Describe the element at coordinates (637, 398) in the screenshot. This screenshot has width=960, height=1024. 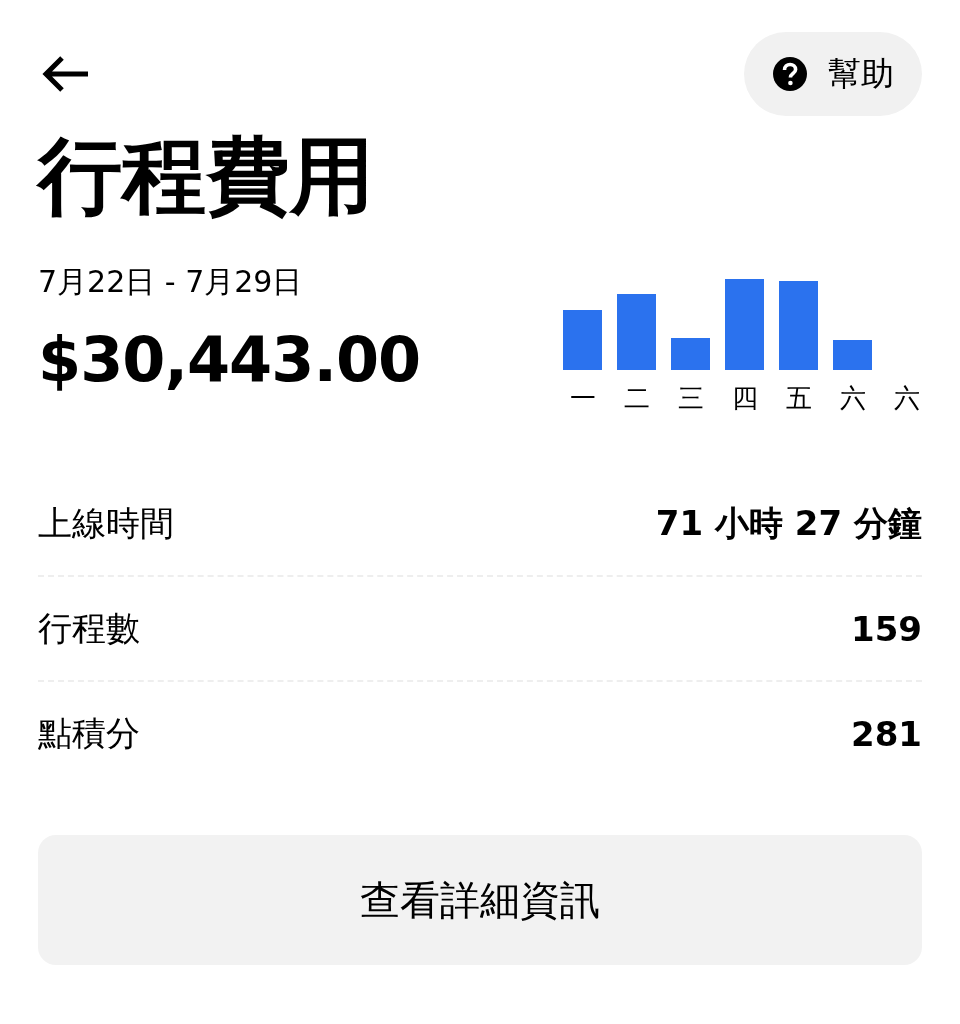
I see `weekday-label: 二` at that location.